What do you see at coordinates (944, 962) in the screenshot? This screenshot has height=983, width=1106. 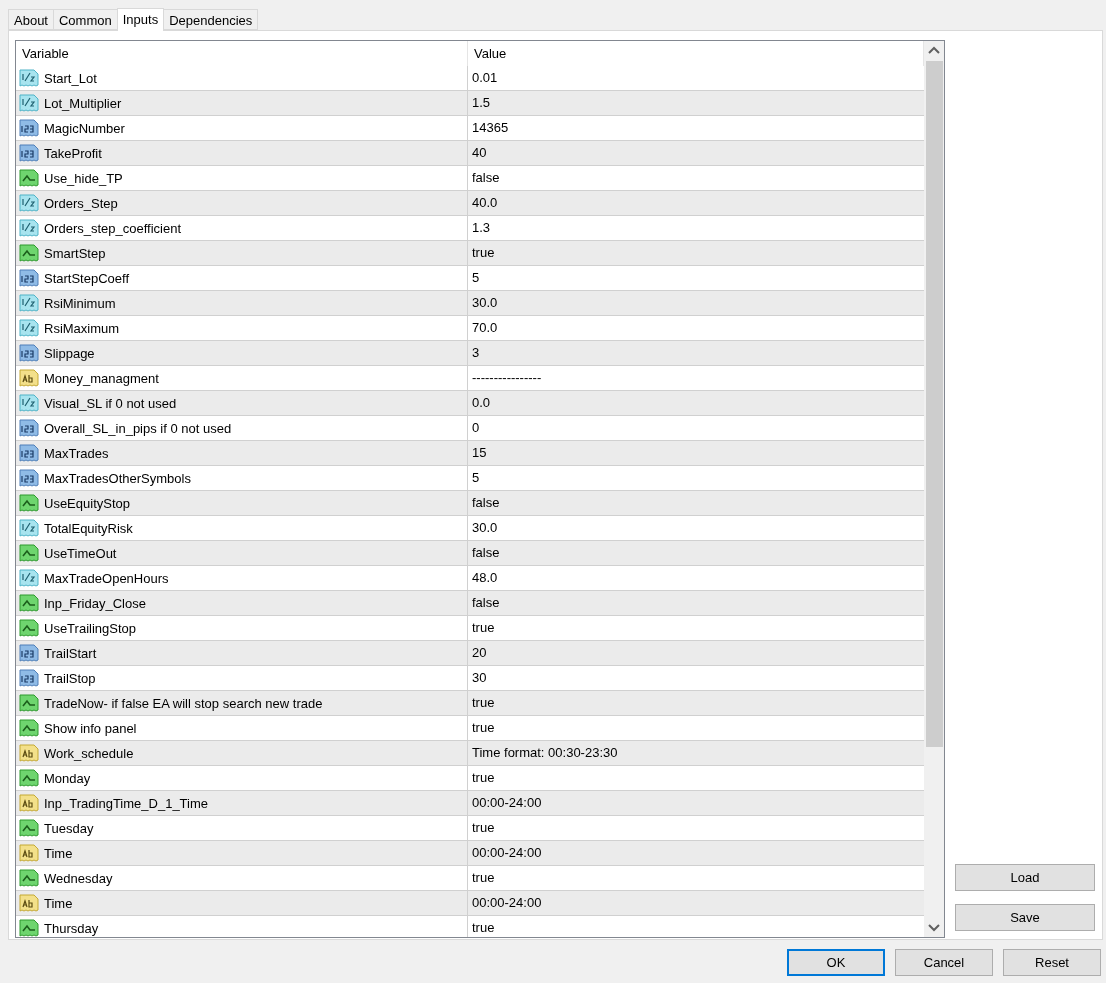 I see `dialog-button: Cancel` at bounding box center [944, 962].